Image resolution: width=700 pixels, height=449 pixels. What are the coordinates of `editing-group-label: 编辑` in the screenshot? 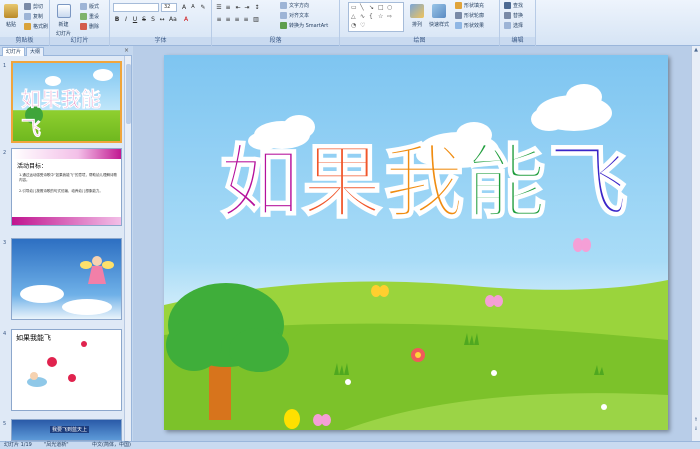 It's located at (517, 41).